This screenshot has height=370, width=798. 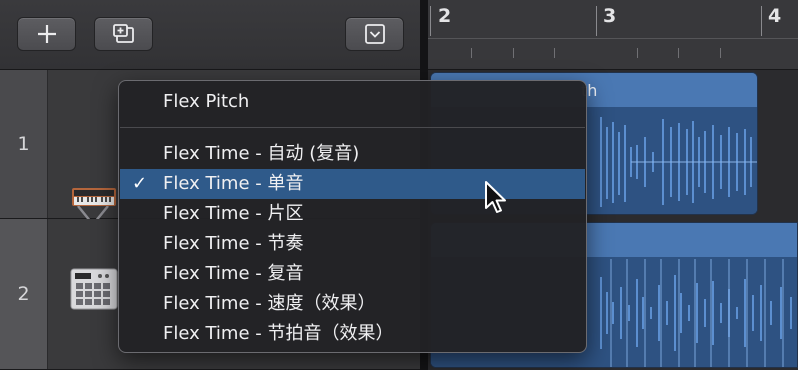 I want to click on menu-item-label: Flex Time - 片区, so click(x=233, y=213).